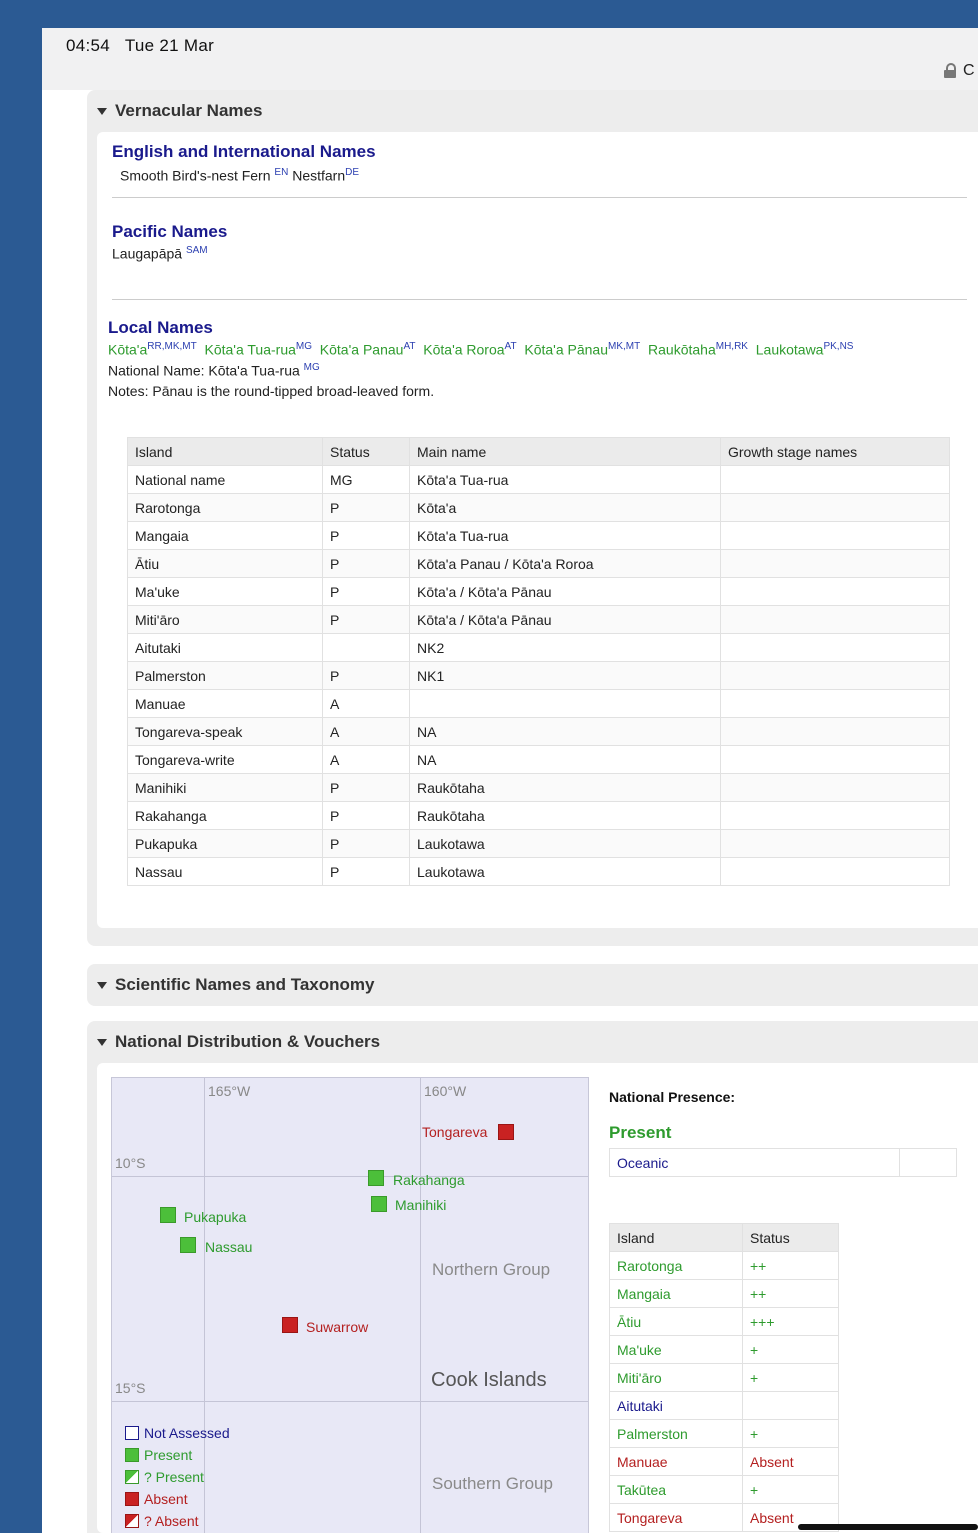 The image size is (978, 1533). What do you see at coordinates (337, 1327) in the screenshot?
I see `island-label-suwarrow: Suwarrow` at bounding box center [337, 1327].